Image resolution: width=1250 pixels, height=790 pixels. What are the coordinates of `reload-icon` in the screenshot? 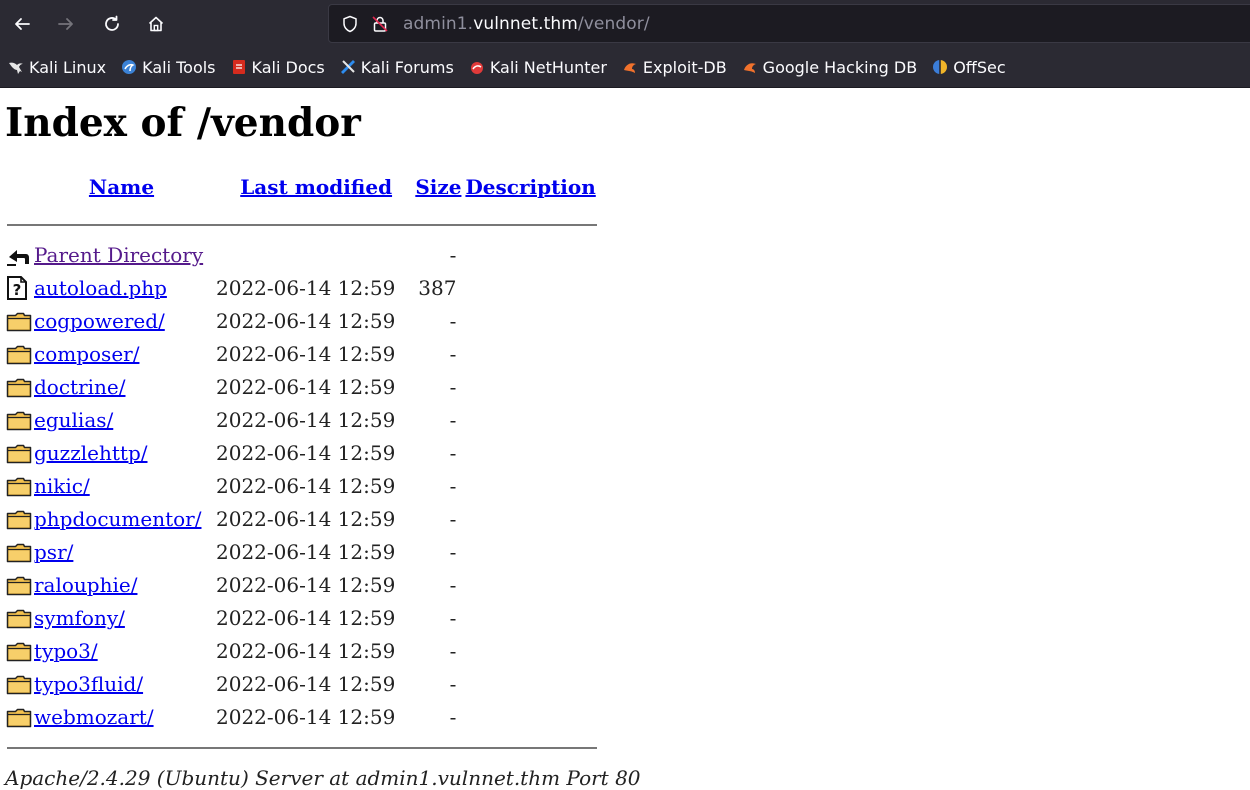 It's located at (112, 23).